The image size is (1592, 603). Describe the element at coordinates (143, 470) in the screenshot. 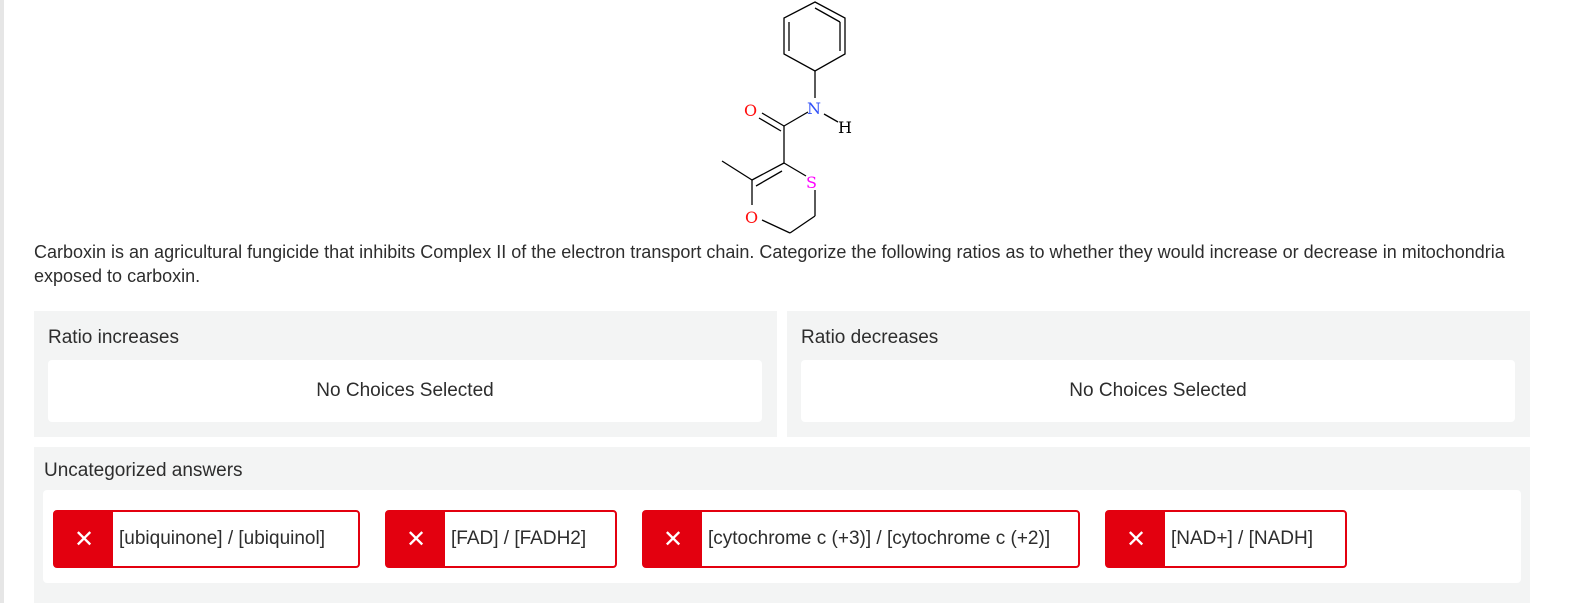

I see `uncategorized-title: Uncategorized answers` at that location.